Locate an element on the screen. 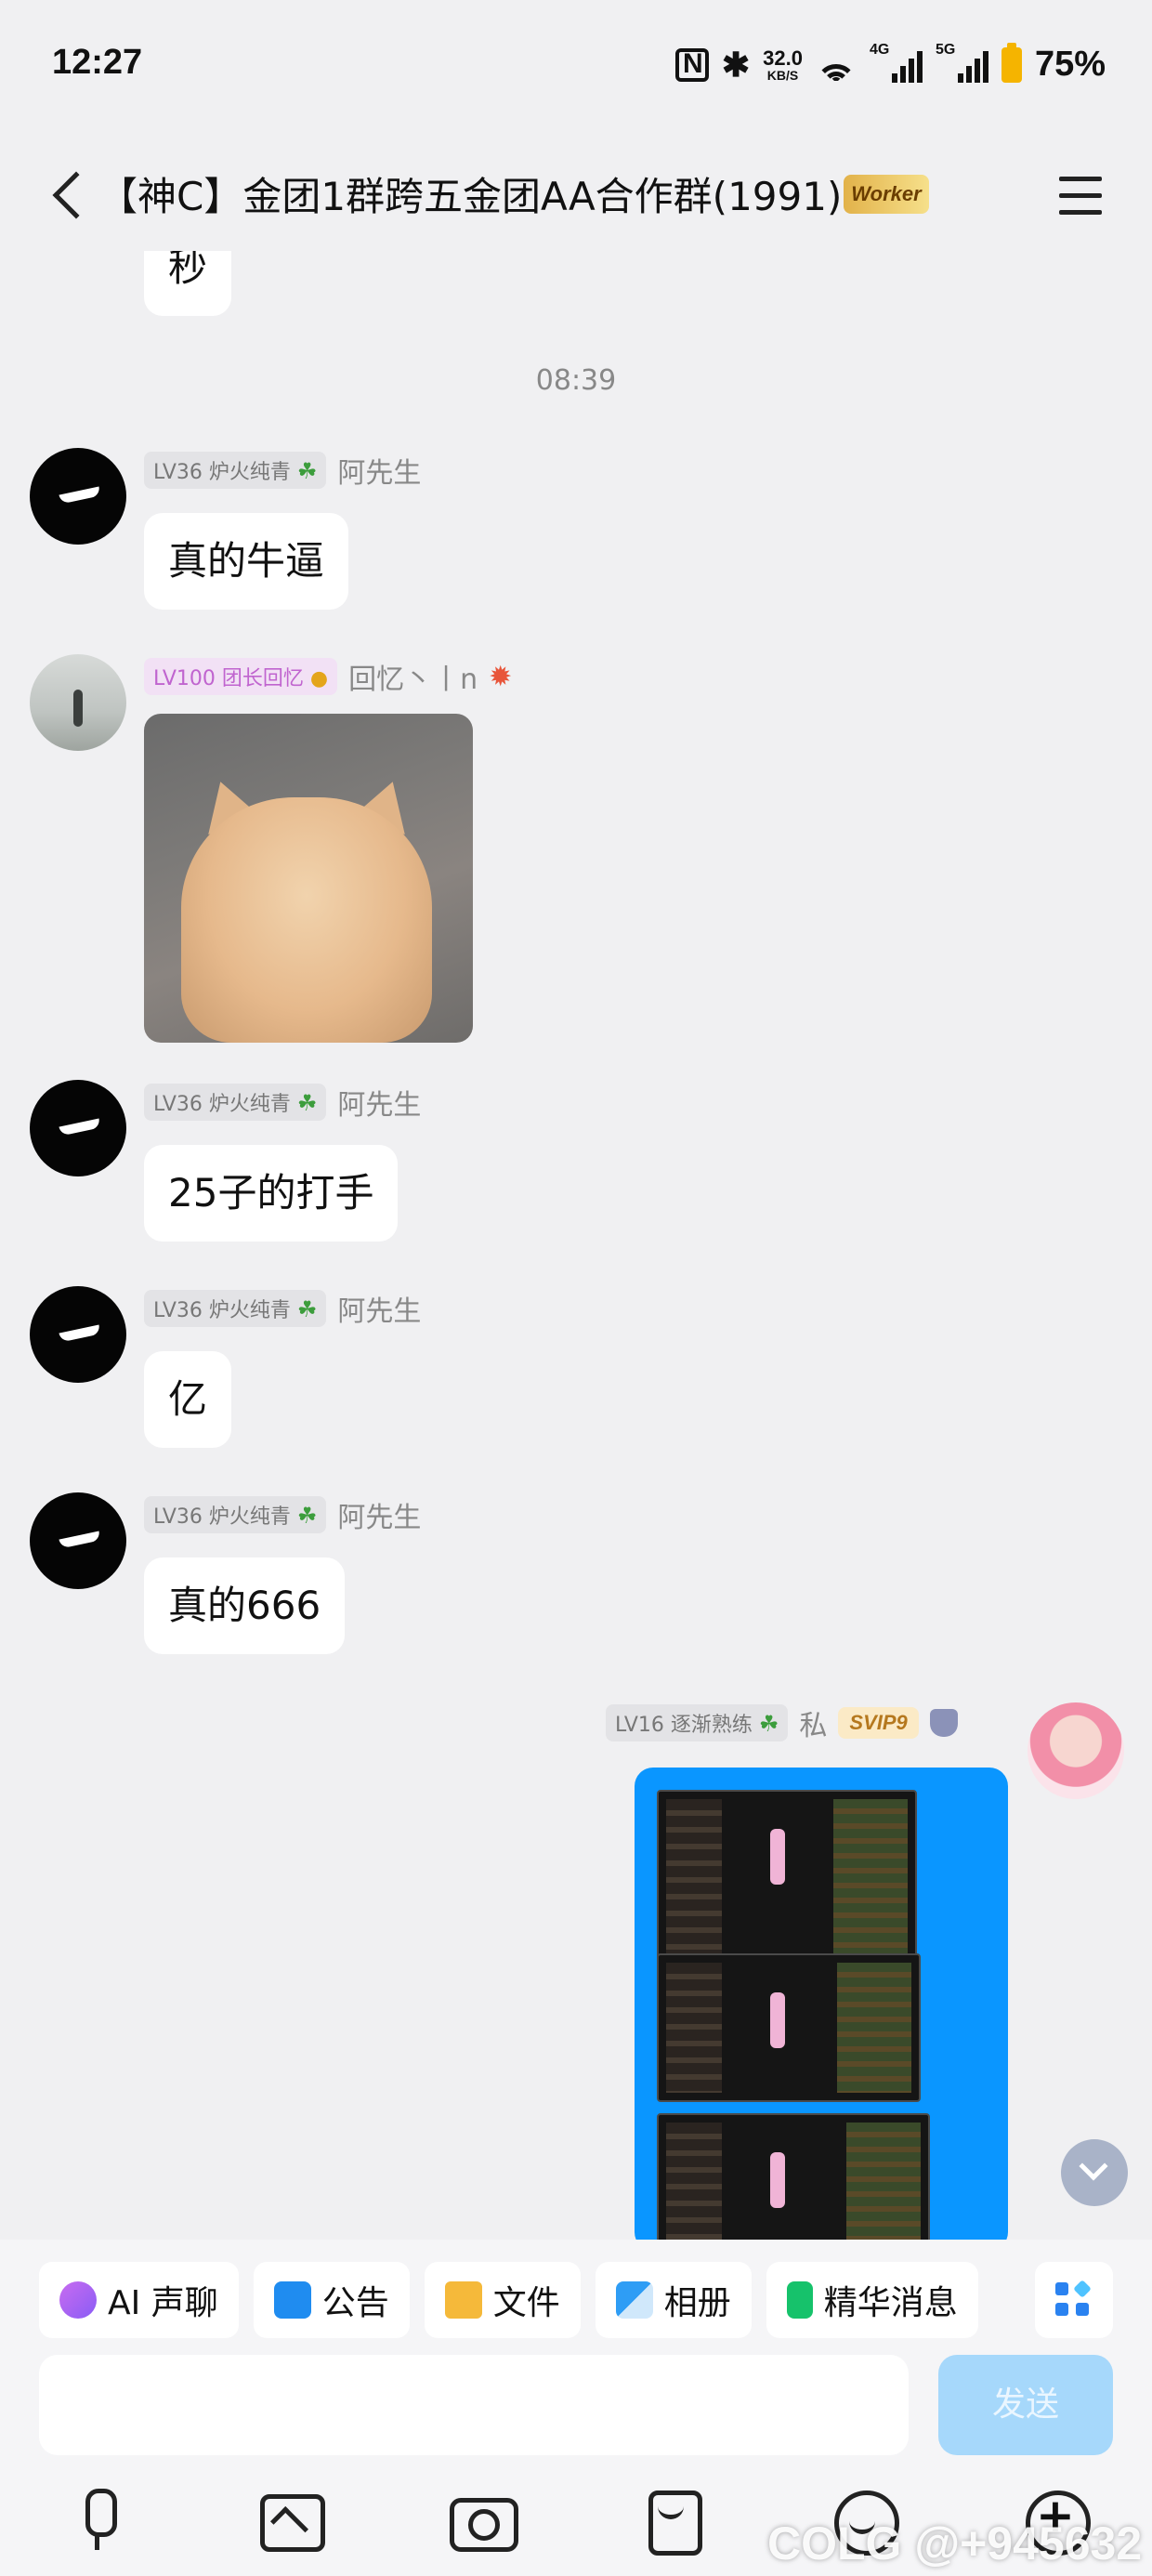 This screenshot has width=1152, height=2576. quick-action-label: AI 声聊 is located at coordinates (163, 2303).